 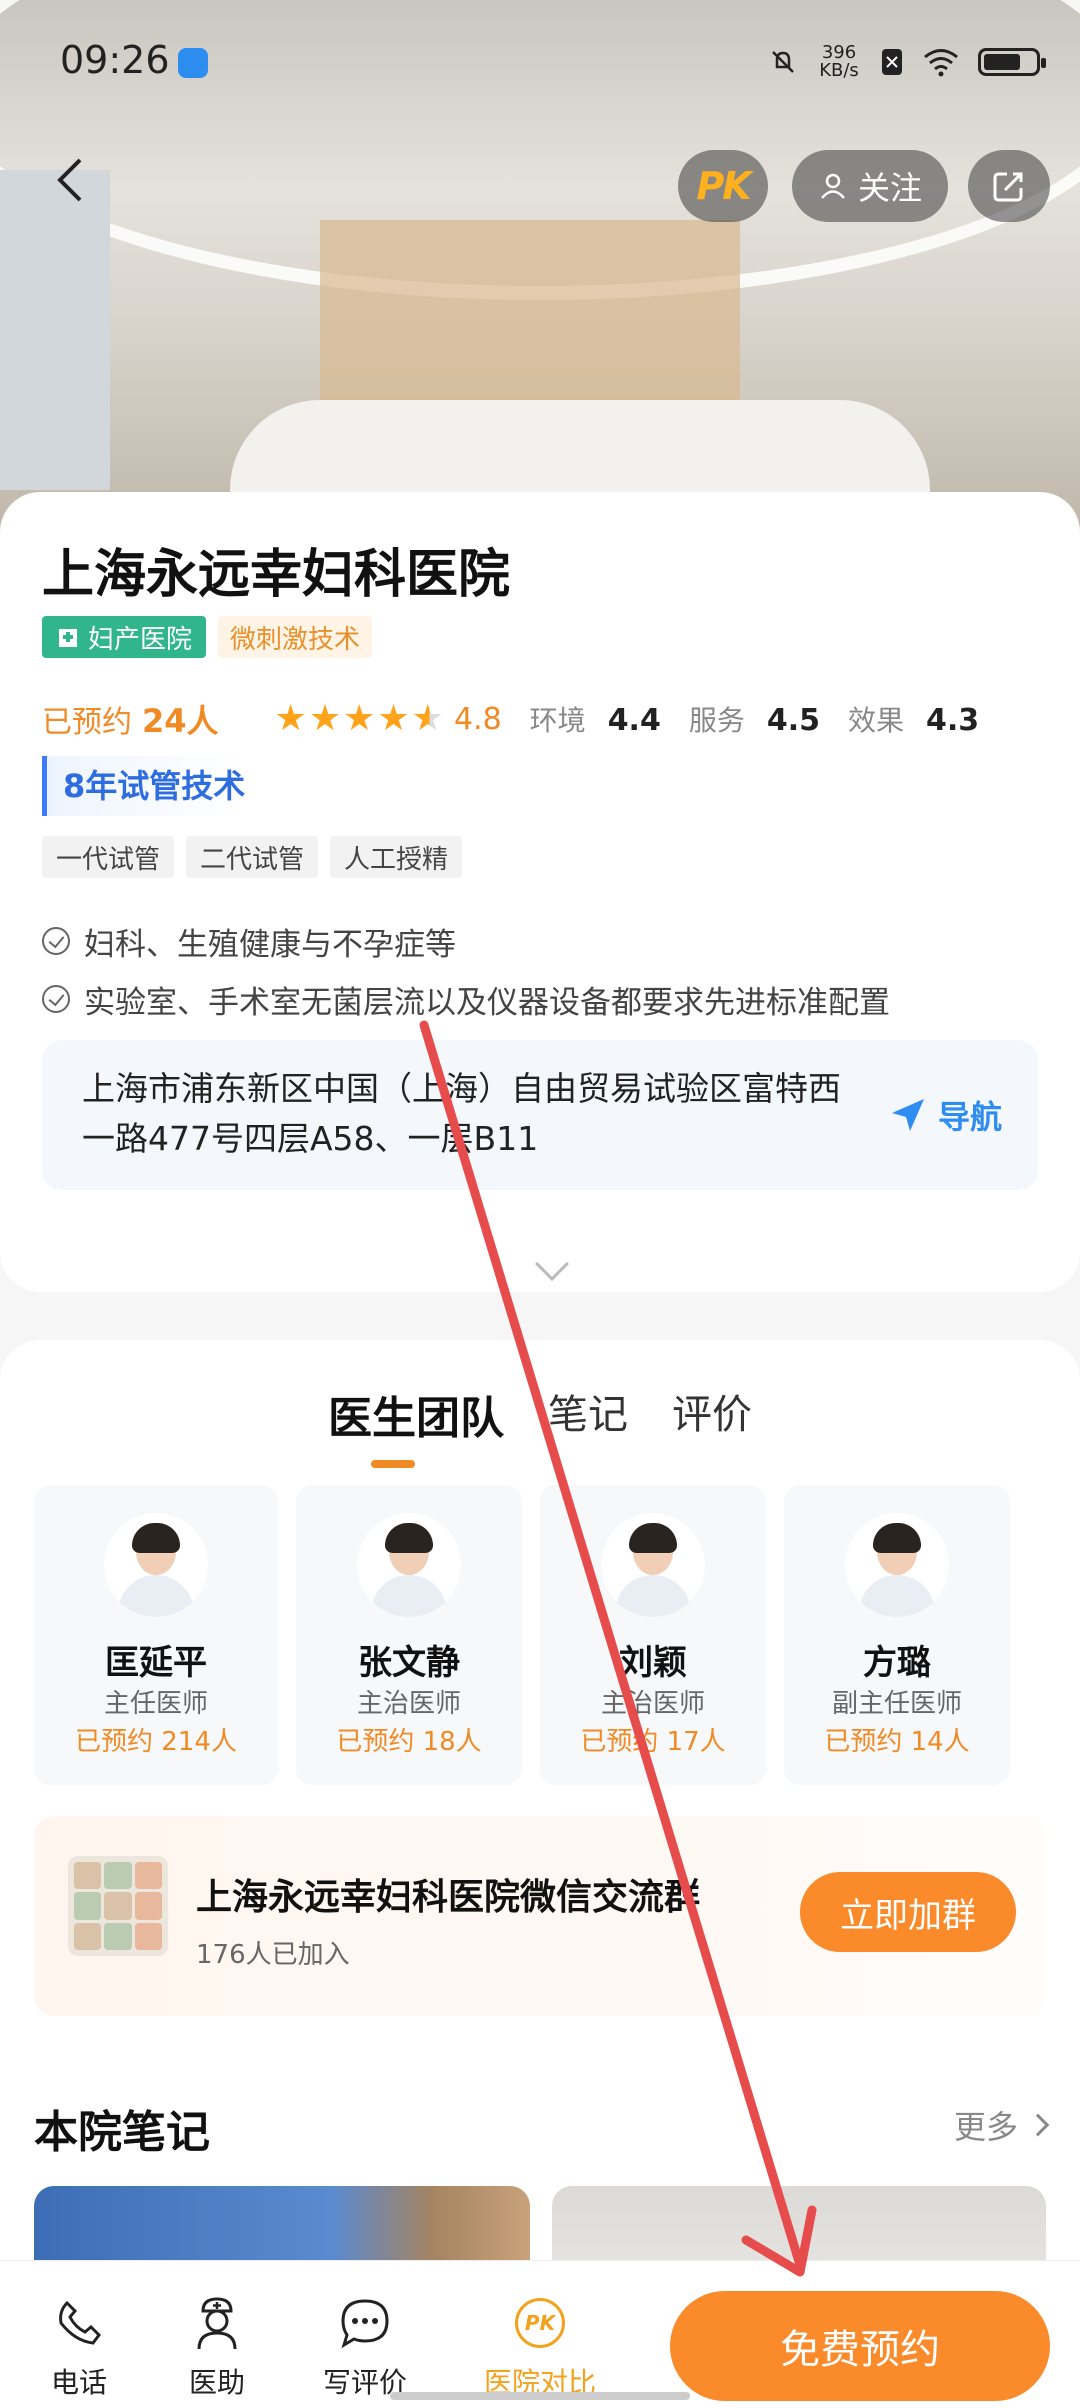 What do you see at coordinates (896, 1704) in the screenshot?
I see `doctor-title: 副主任医师` at bounding box center [896, 1704].